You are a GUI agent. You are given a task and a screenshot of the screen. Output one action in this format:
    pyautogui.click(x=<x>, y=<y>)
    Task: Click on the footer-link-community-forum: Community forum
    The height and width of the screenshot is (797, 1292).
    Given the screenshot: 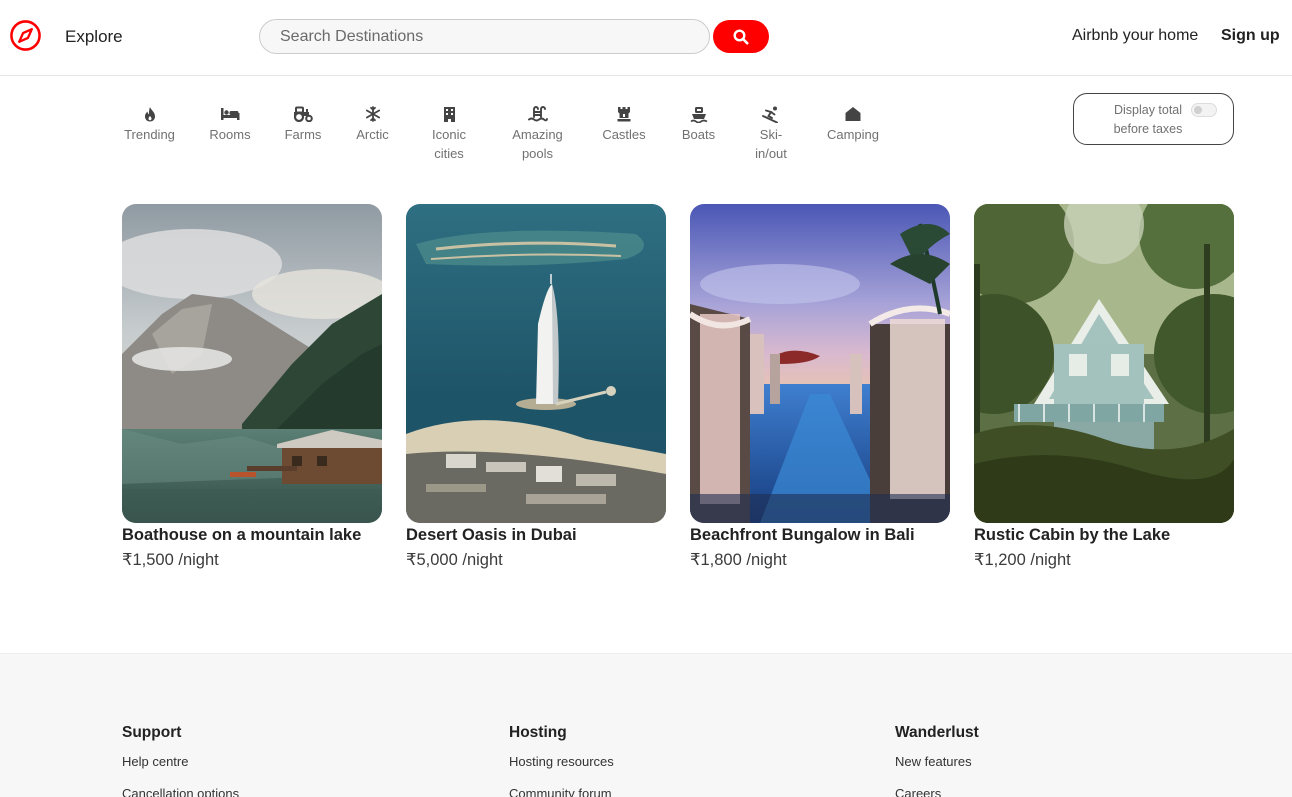 What is the action you would take?
    pyautogui.click(x=561, y=791)
    